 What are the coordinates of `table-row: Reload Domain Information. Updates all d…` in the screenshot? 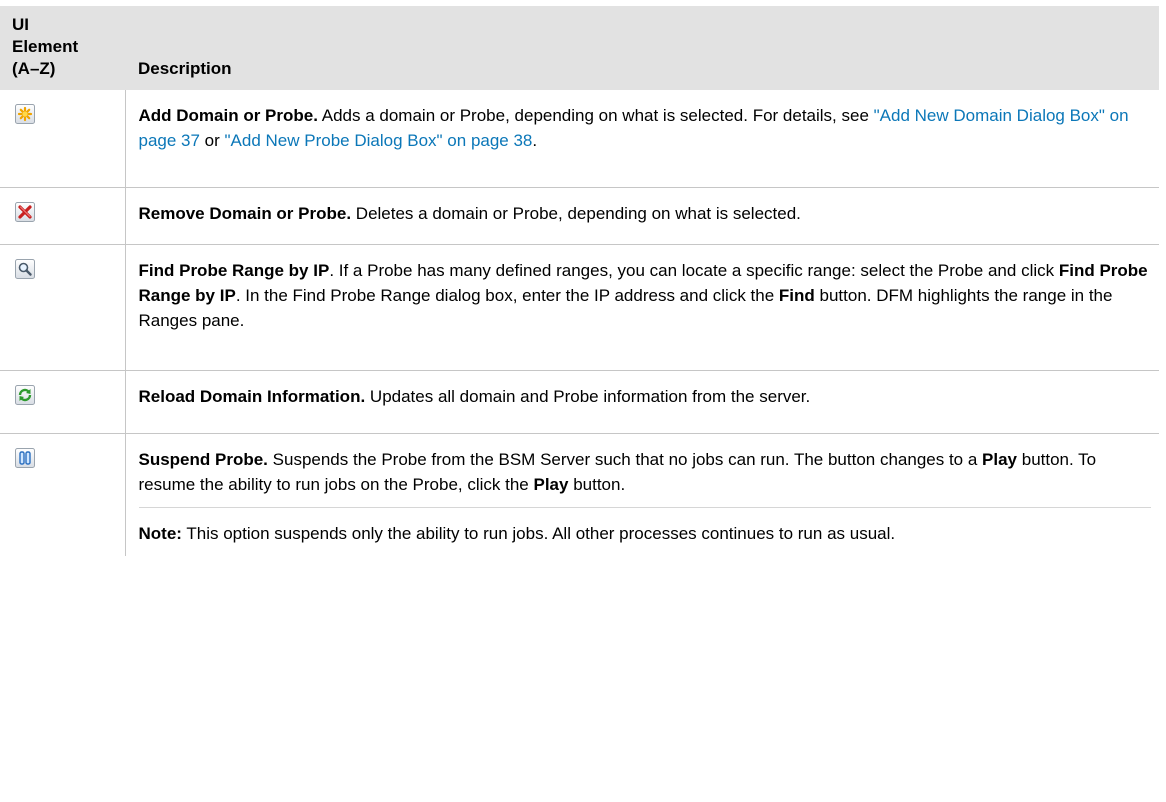 It's located at (579, 402).